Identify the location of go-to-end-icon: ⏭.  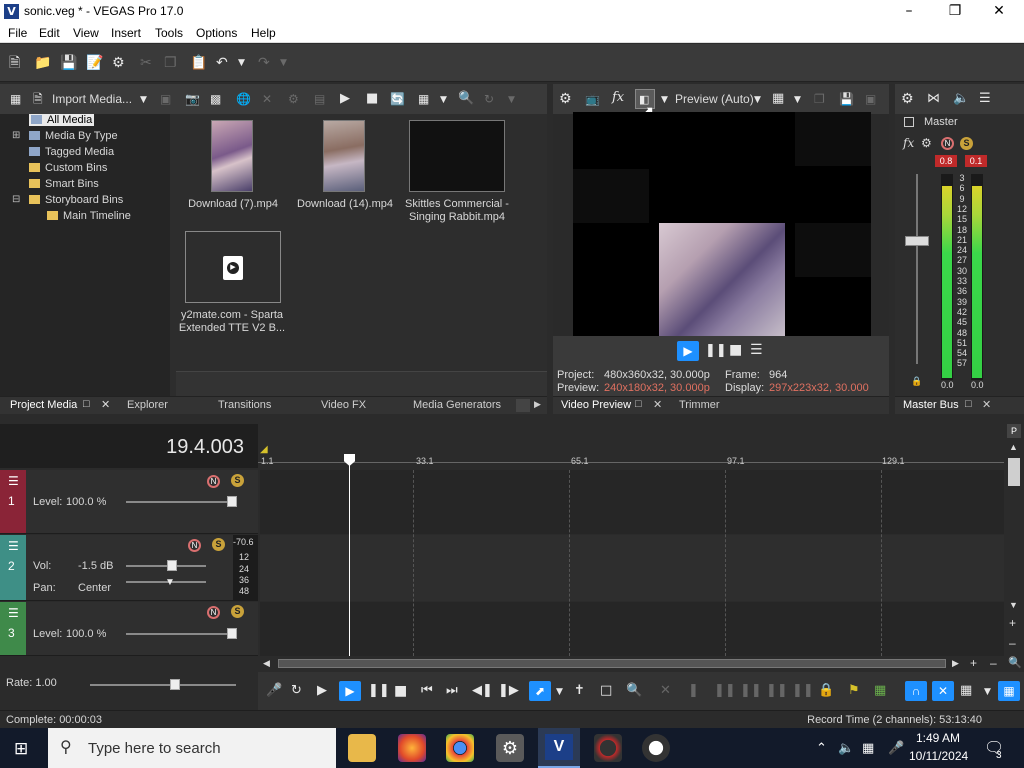
(452, 690).